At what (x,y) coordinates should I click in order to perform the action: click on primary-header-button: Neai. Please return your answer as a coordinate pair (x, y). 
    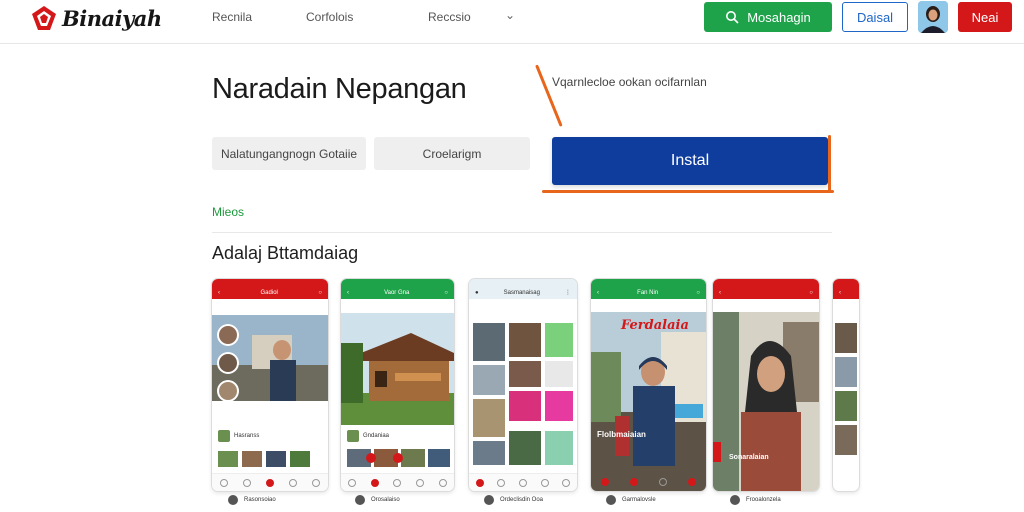
    Looking at the image, I should click on (985, 17).